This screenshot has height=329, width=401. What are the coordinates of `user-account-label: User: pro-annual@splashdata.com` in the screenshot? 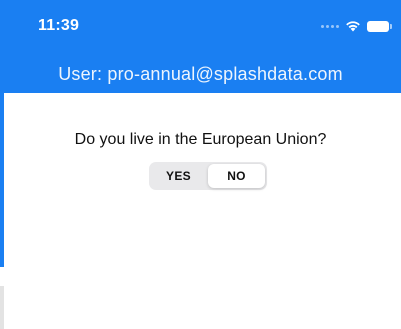 It's located at (200, 74).